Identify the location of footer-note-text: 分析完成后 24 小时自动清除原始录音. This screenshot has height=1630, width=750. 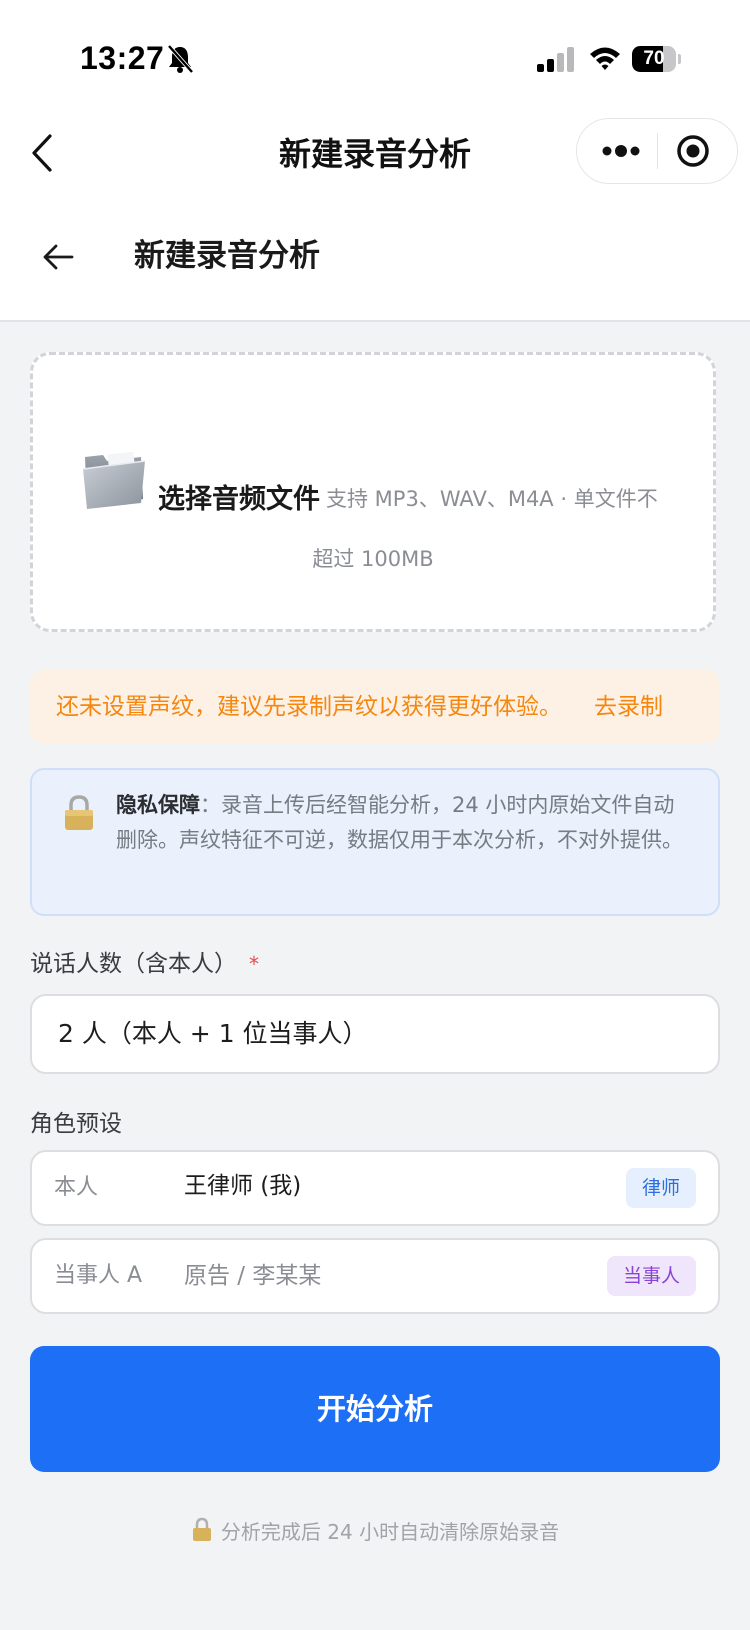
(390, 1532).